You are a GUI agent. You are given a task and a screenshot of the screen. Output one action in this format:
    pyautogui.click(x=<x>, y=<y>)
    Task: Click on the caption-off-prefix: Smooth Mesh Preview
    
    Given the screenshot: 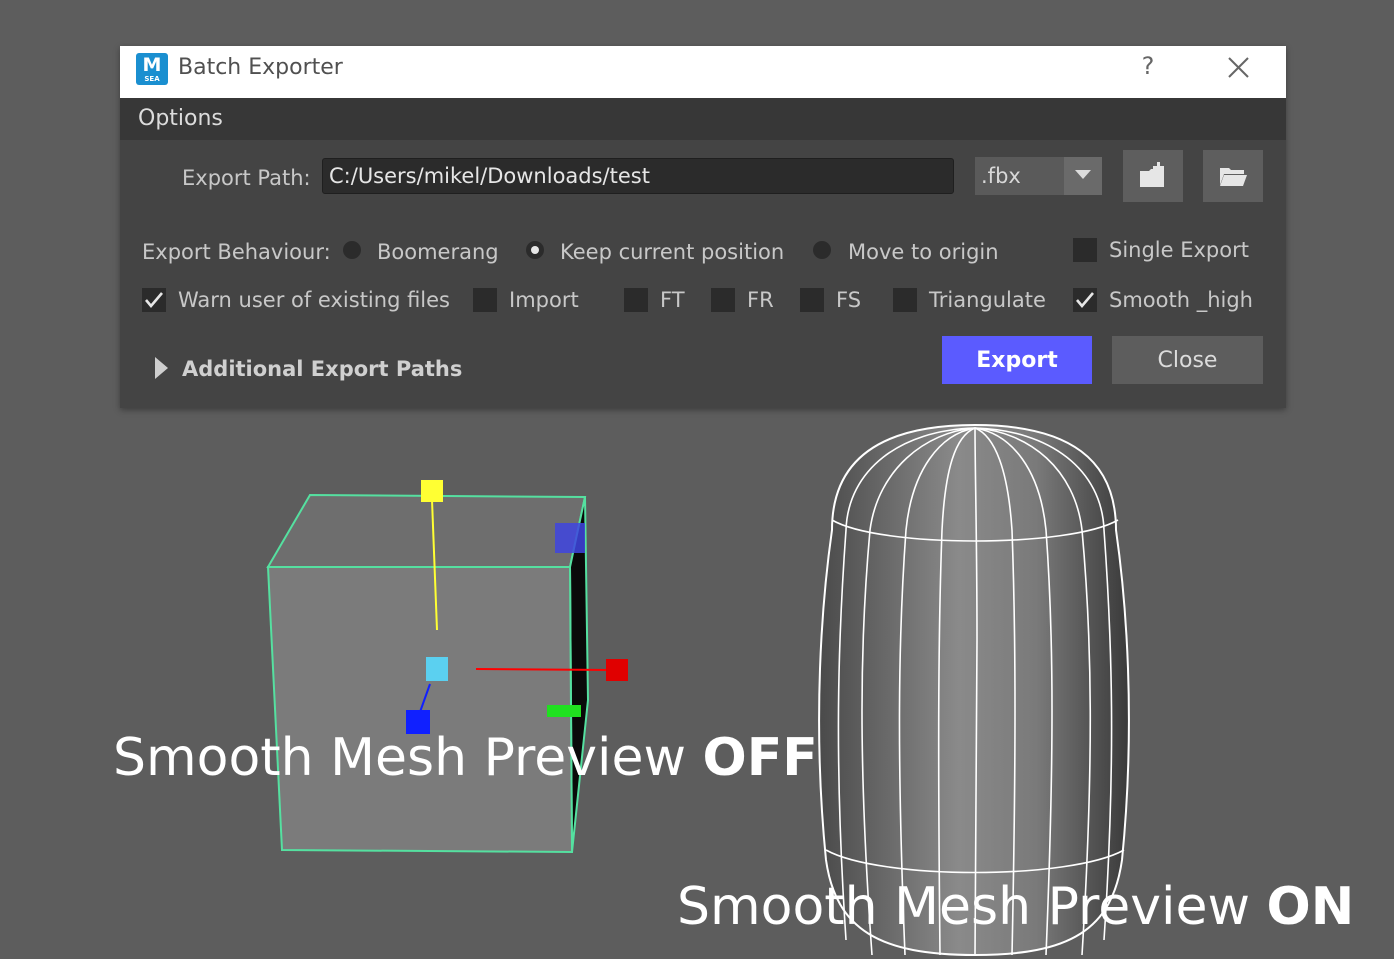 What is the action you would take?
    pyautogui.click(x=408, y=758)
    